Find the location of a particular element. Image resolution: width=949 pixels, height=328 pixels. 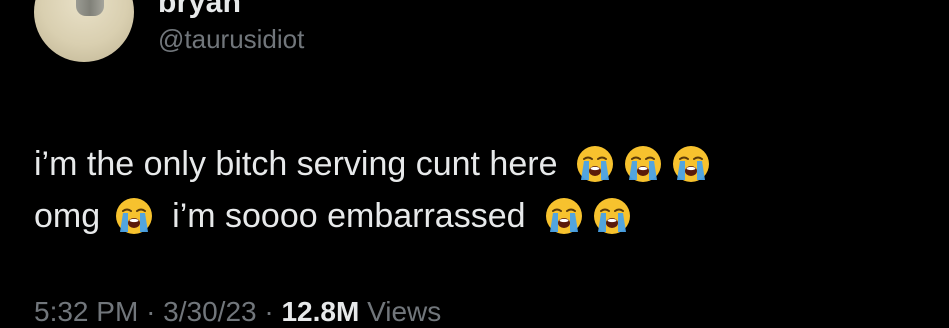

views-count: 12.8M is located at coordinates (320, 311).